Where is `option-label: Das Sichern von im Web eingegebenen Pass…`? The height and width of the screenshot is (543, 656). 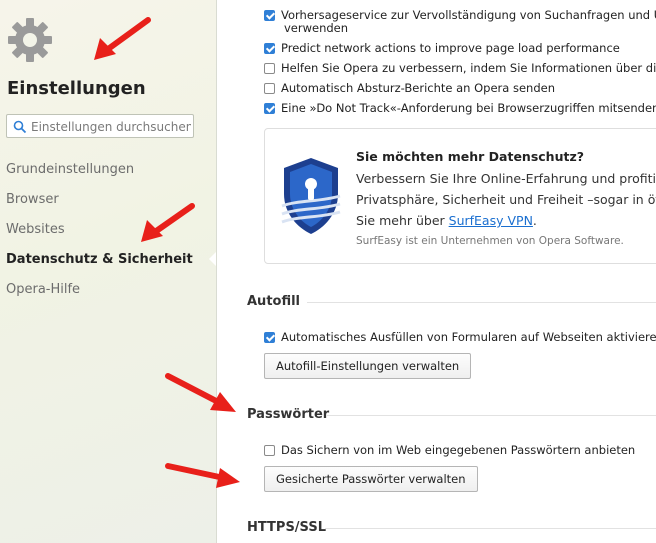 option-label: Das Sichern von im Web eingegebenen Pass… is located at coordinates (458, 450).